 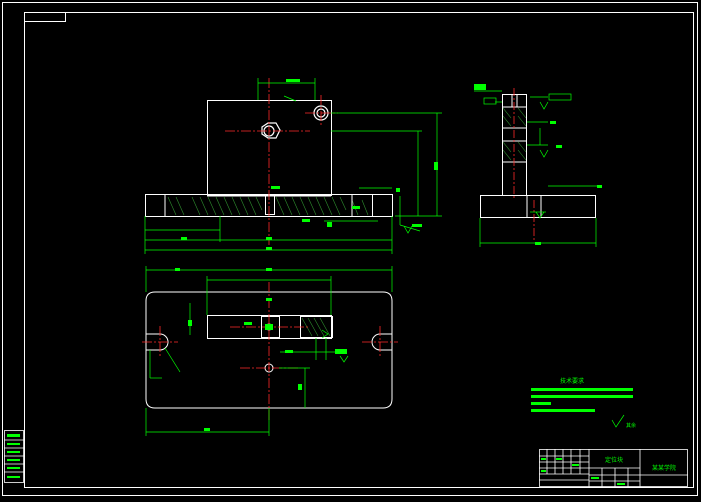 I want to click on tech-req-title: 技术要求, so click(x=572, y=381).